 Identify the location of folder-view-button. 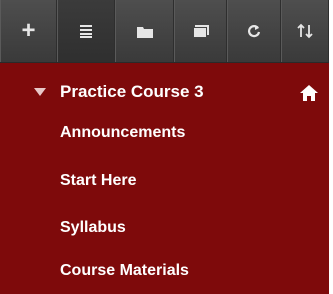
(144, 31).